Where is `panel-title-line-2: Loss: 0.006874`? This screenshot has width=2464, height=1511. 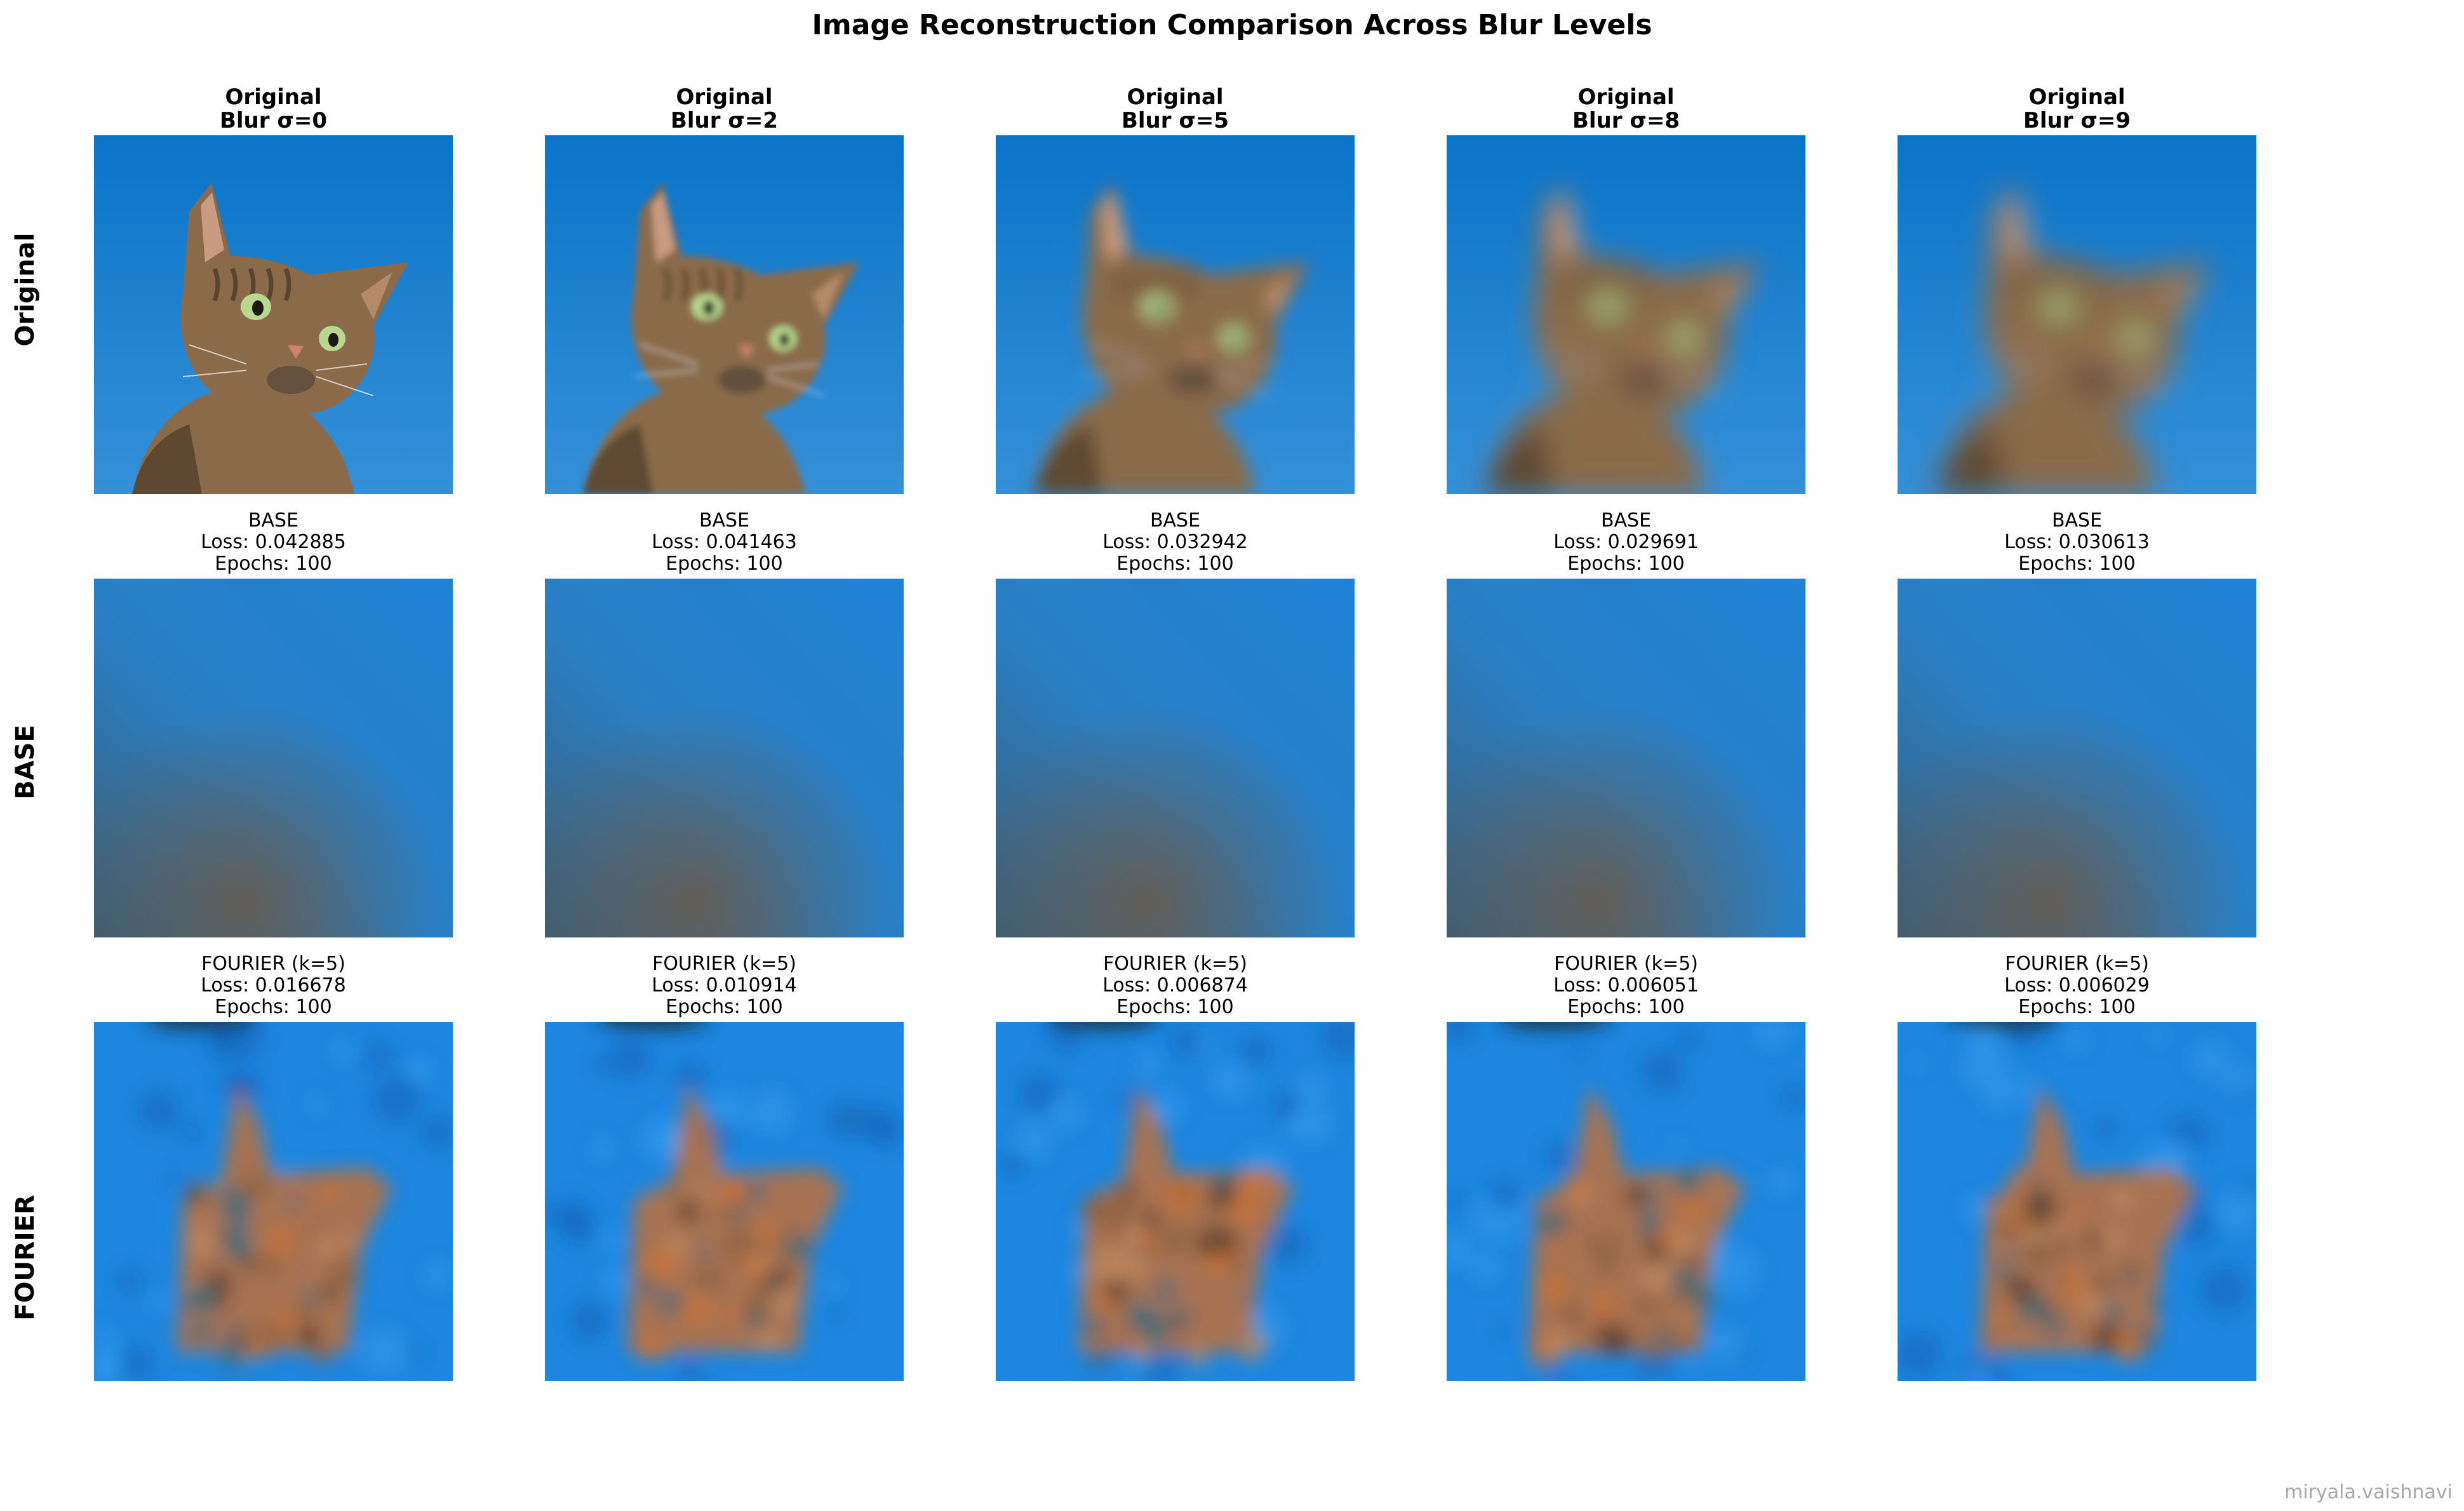
panel-title-line-2: Loss: 0.006874 is located at coordinates (1175, 985).